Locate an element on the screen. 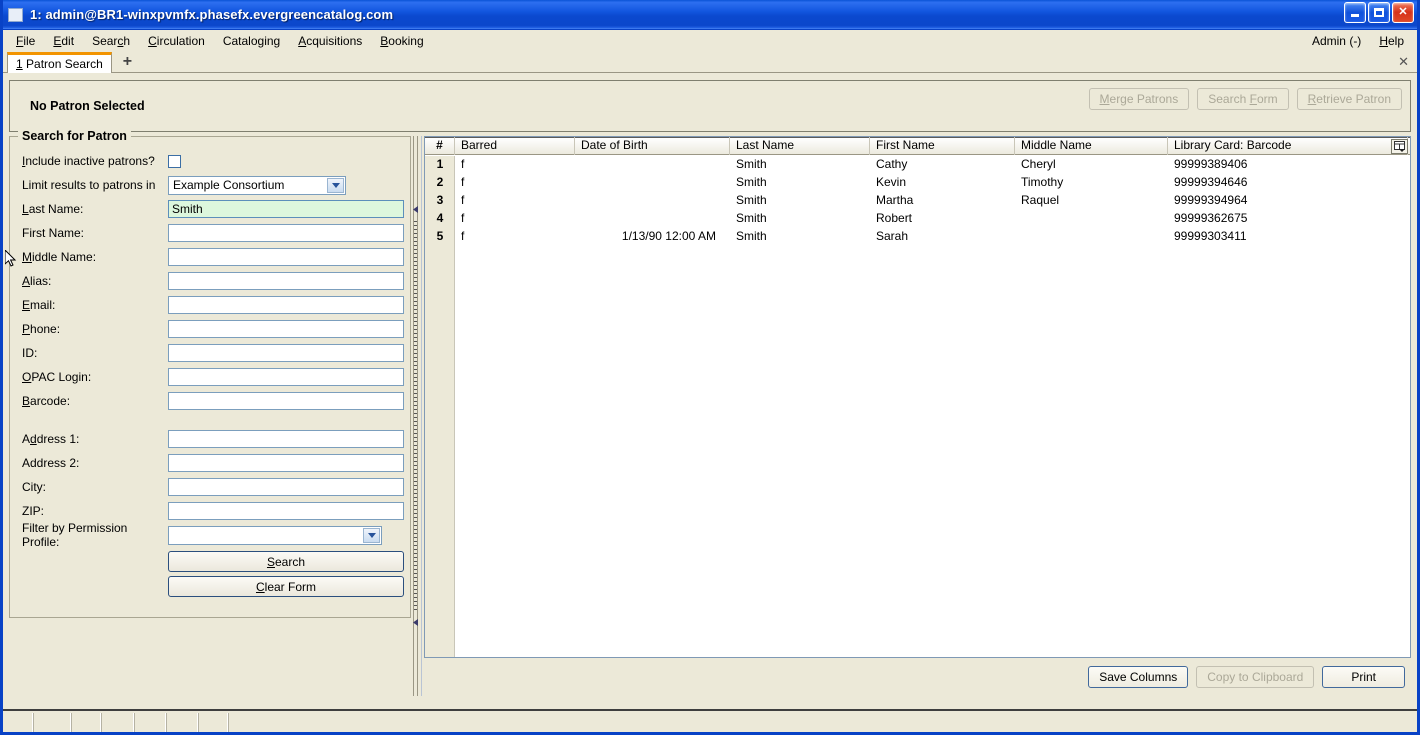 Image resolution: width=1420 pixels, height=735 pixels. first-name-input is located at coordinates (286, 233).